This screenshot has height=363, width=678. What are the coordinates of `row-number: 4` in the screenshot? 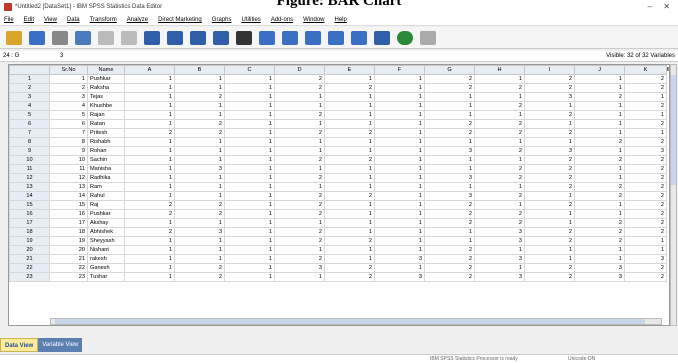 It's located at (29, 106).